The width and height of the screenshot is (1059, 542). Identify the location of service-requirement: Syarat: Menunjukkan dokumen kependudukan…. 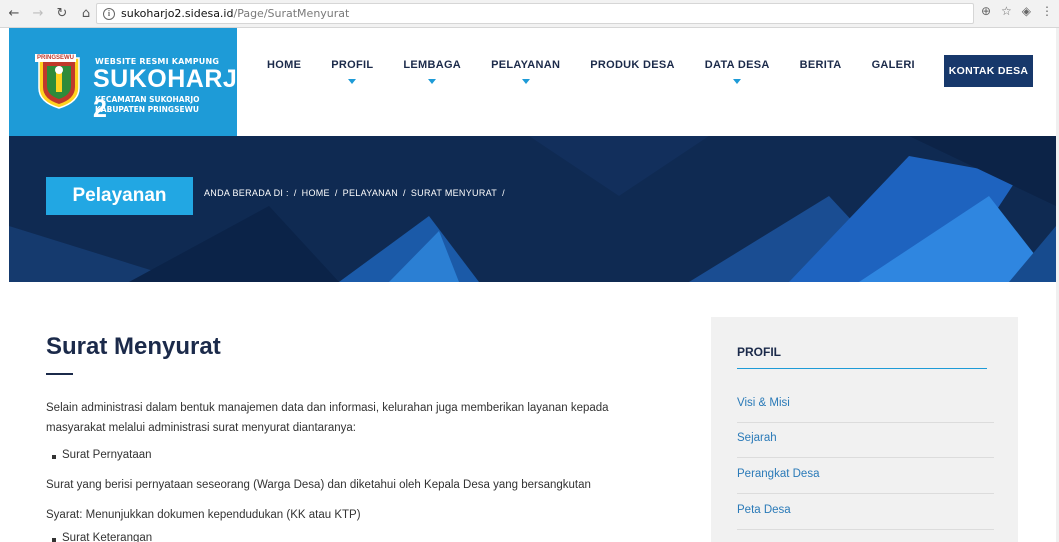
(203, 515).